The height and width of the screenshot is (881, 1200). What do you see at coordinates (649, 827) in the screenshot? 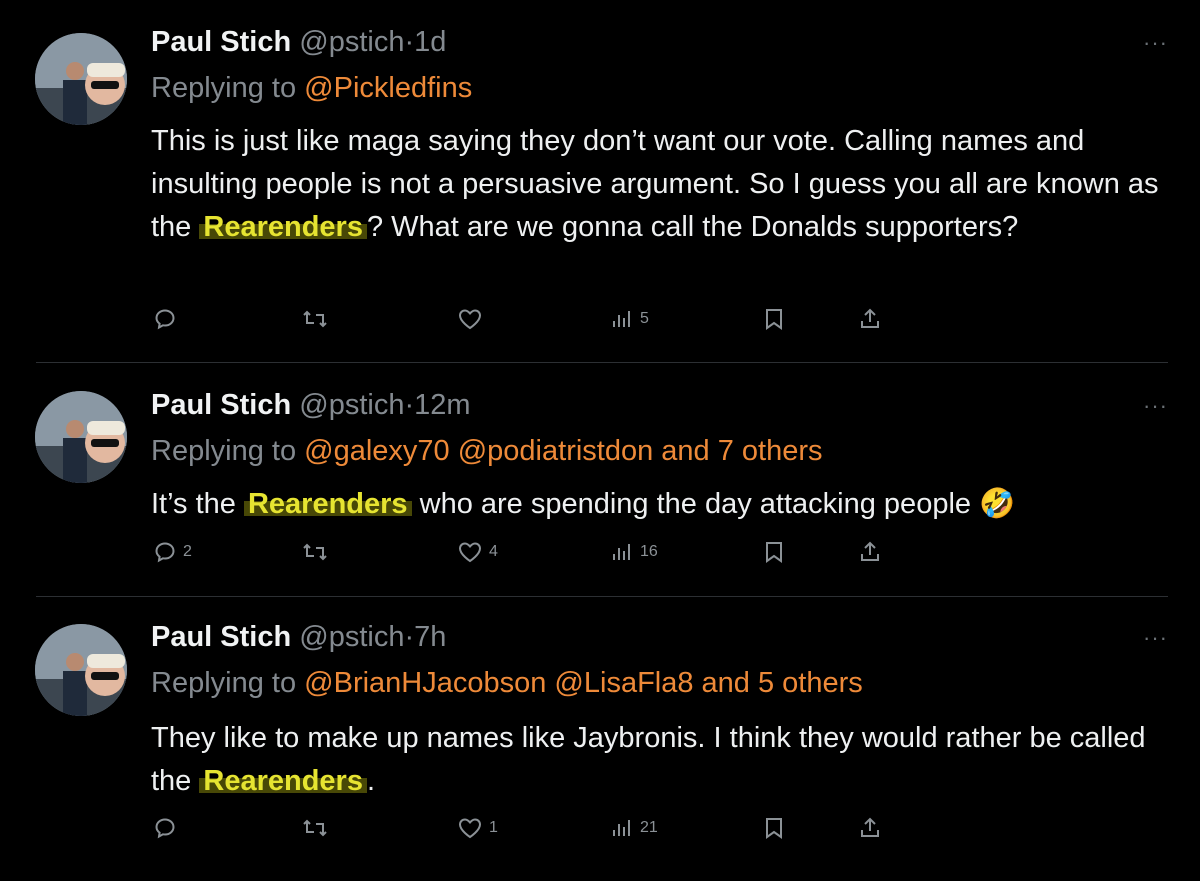
I see `views-count: 21` at bounding box center [649, 827].